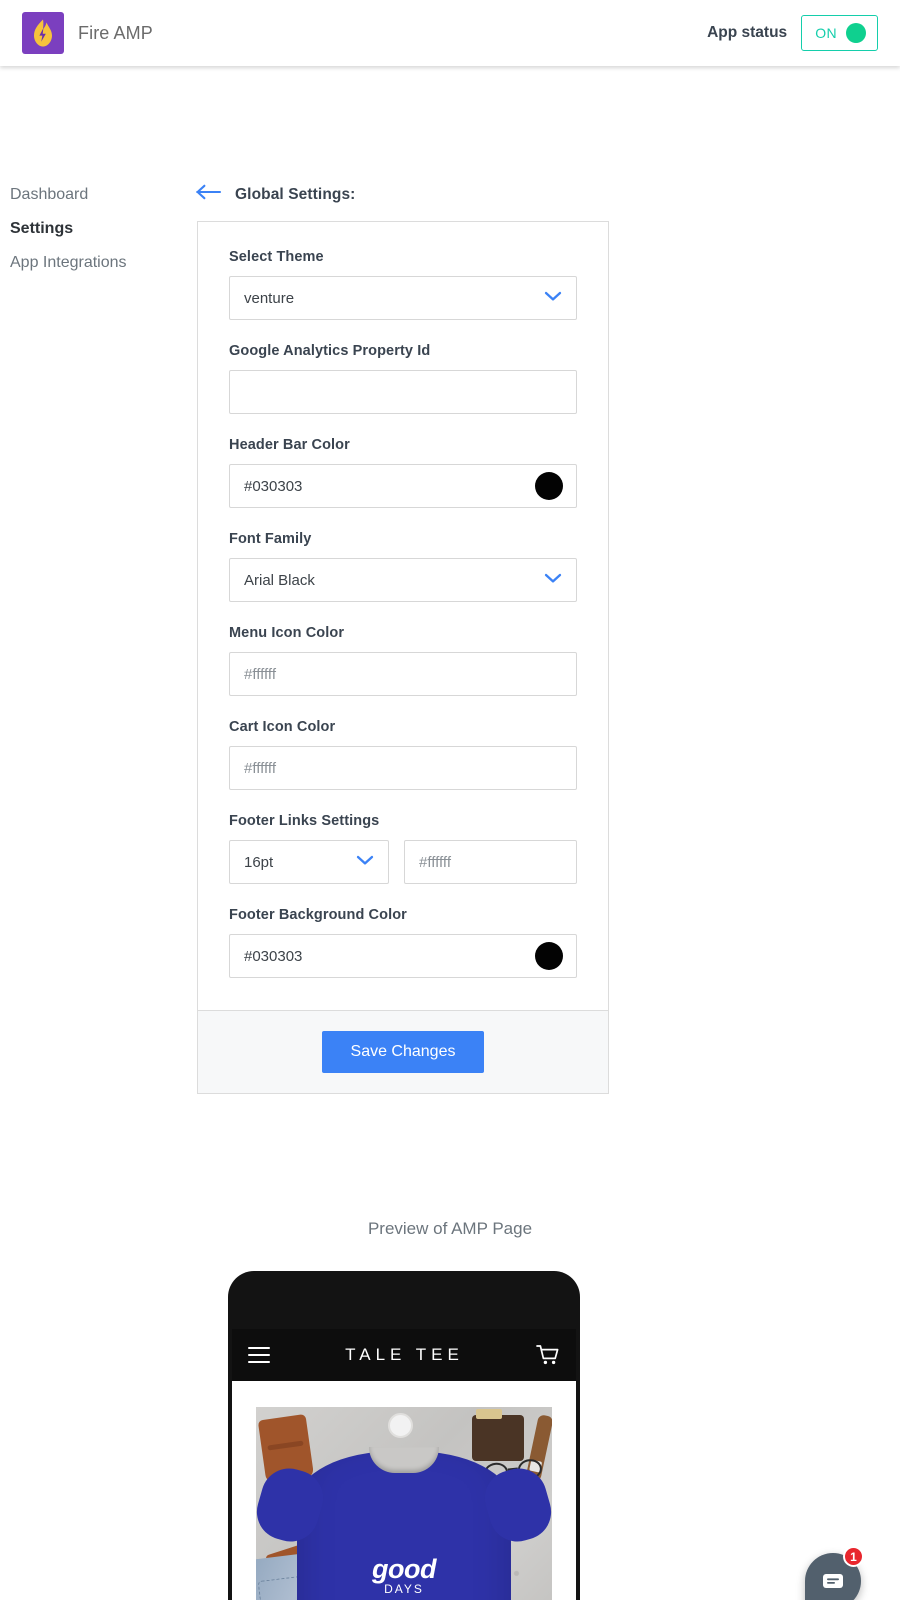 This screenshot has width=900, height=1600. I want to click on label-font-family: Font Family, so click(270, 539).